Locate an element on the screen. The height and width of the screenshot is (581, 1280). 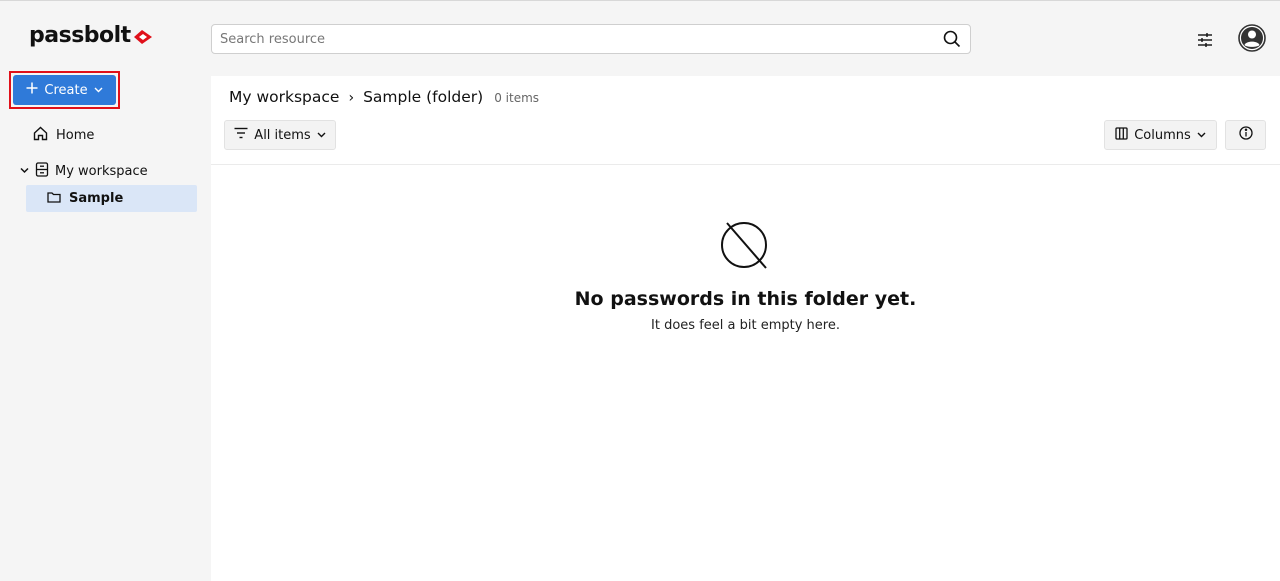
sidebar-item-sample-folder: Sample is located at coordinates (111, 198).